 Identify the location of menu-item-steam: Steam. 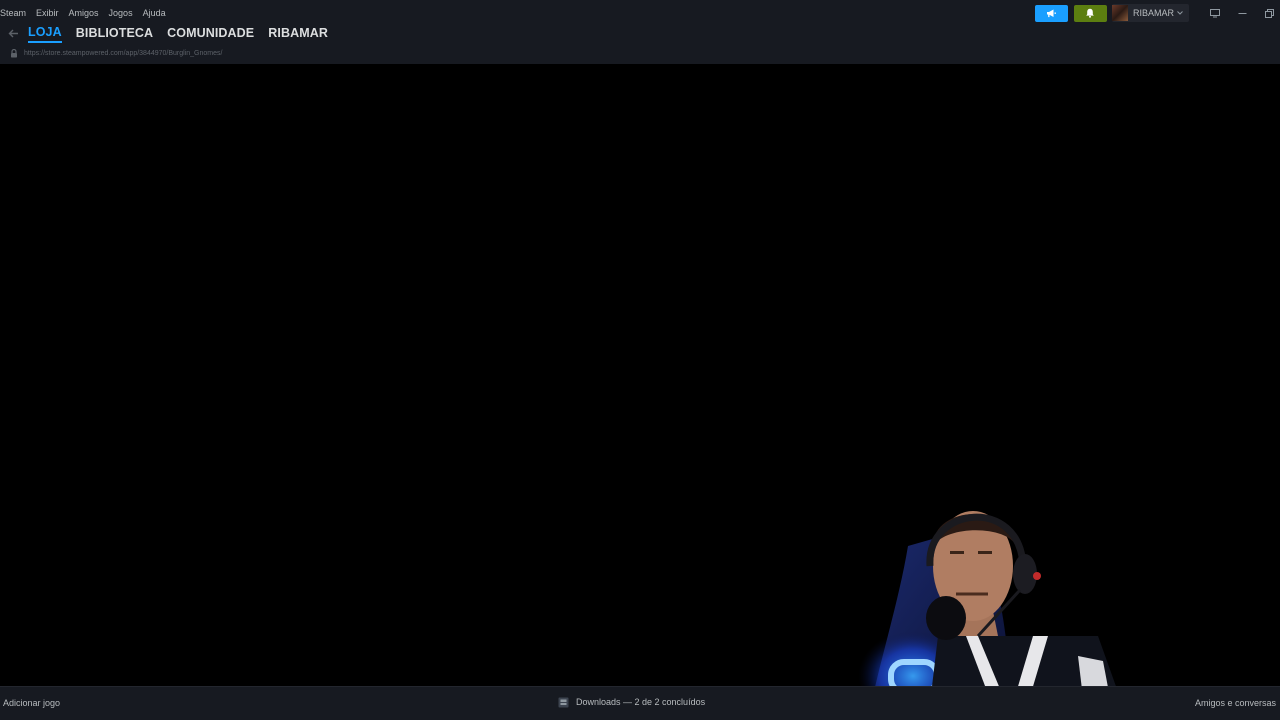
(13, 13).